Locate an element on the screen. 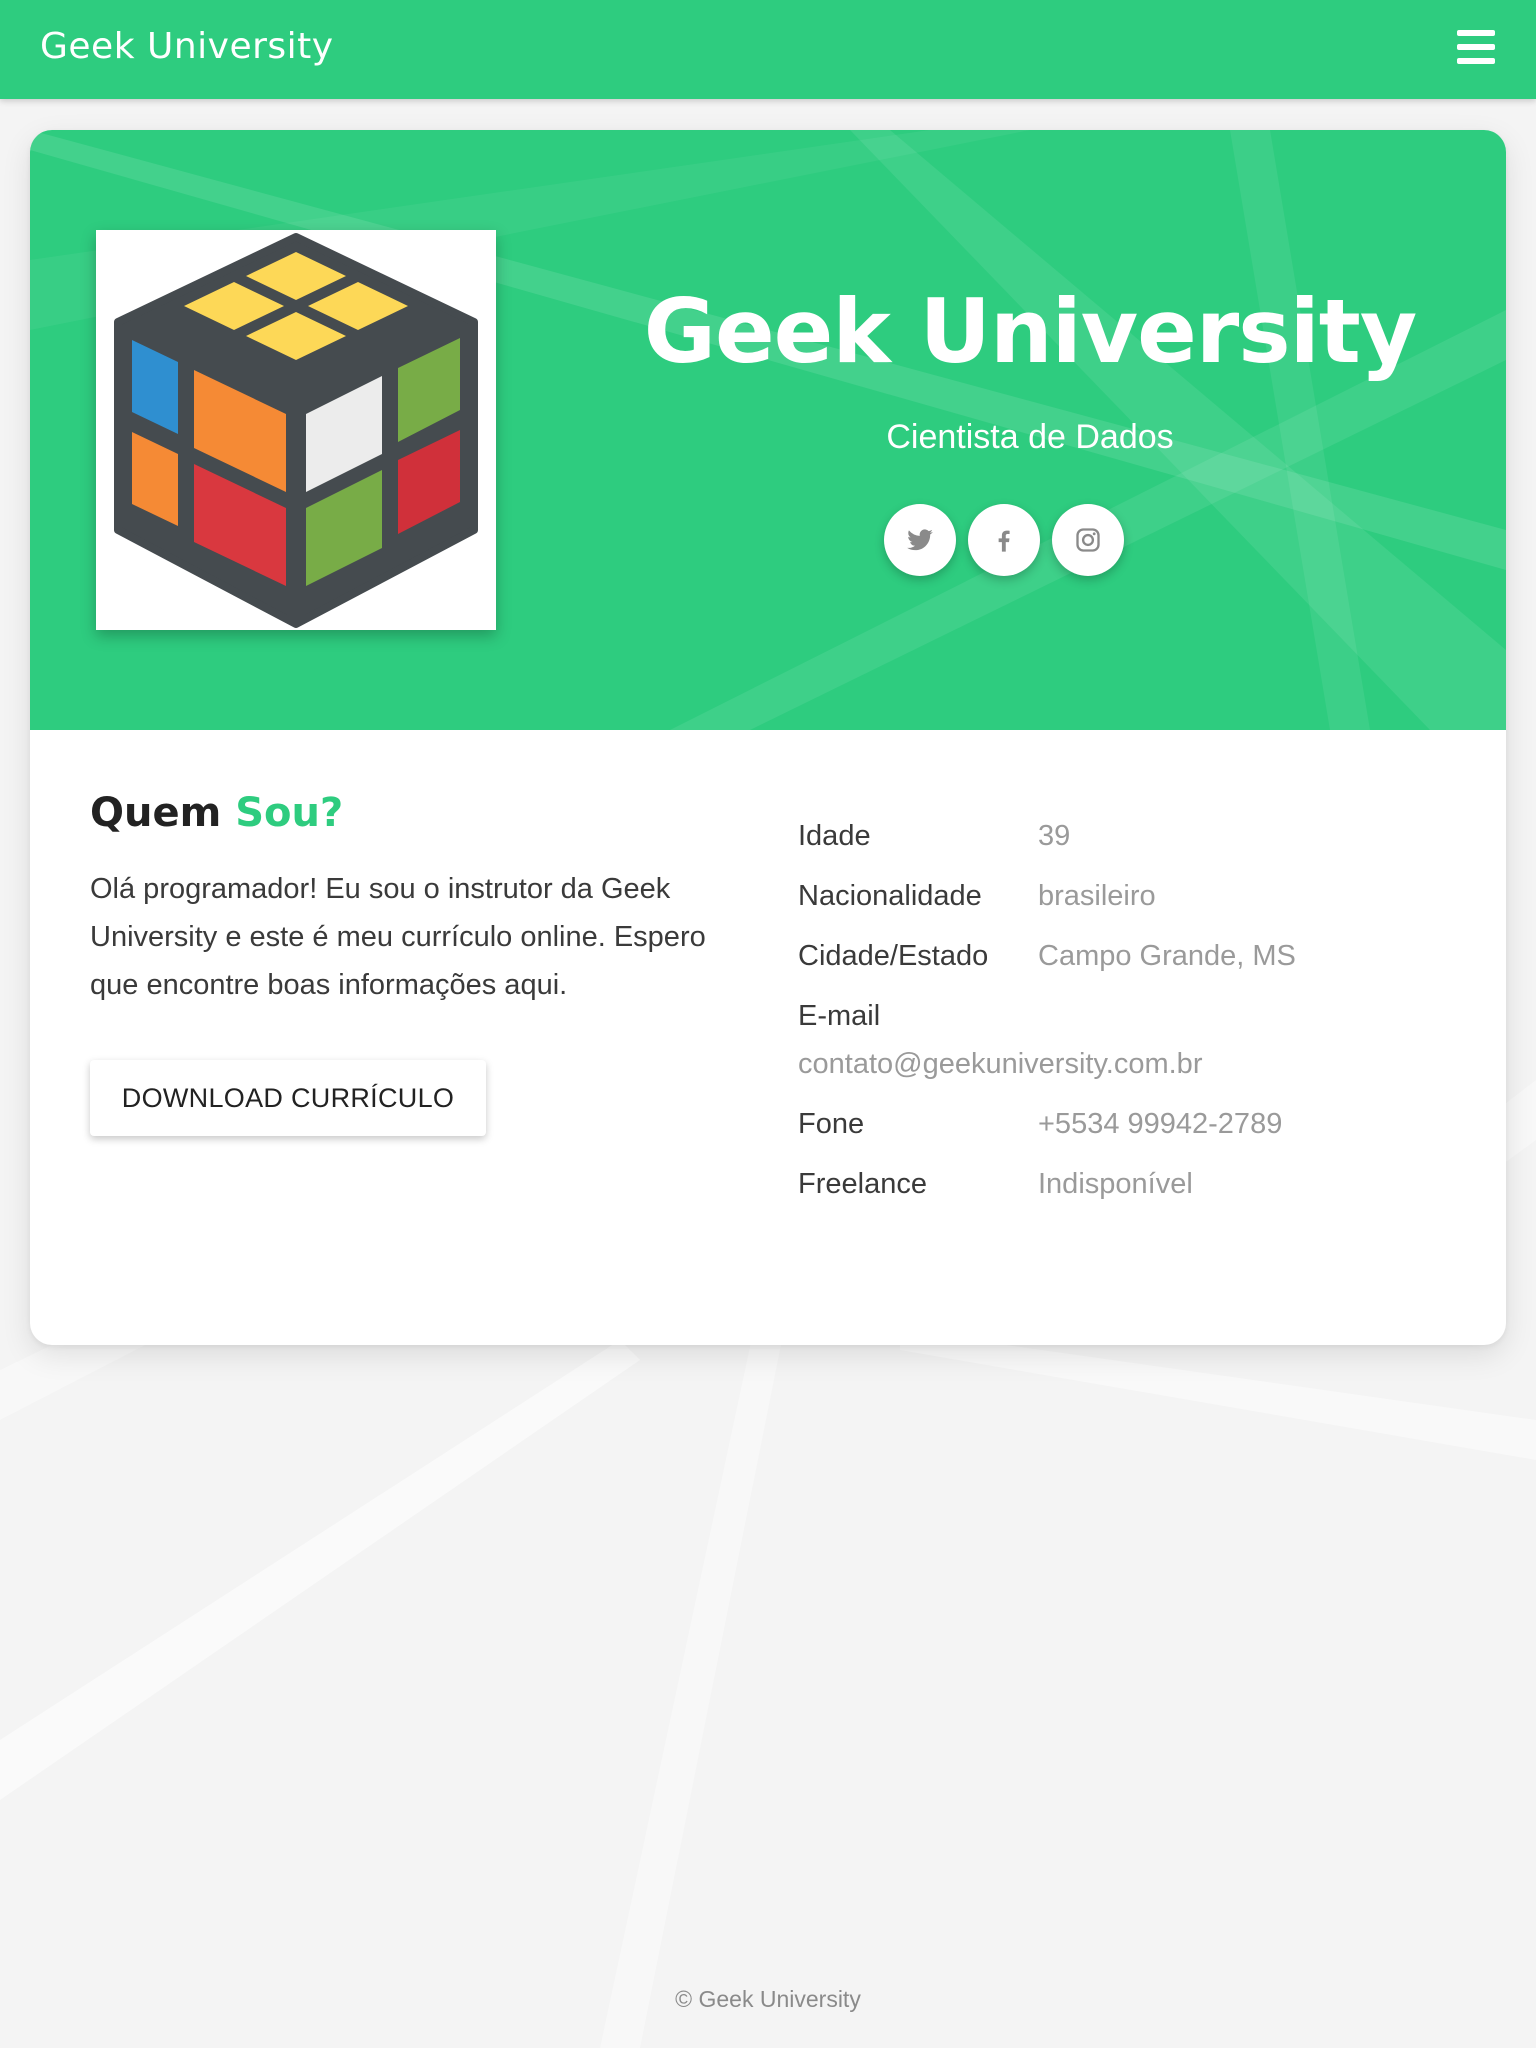 The height and width of the screenshot is (2048, 1536). facebook-icon is located at coordinates (1004, 541).